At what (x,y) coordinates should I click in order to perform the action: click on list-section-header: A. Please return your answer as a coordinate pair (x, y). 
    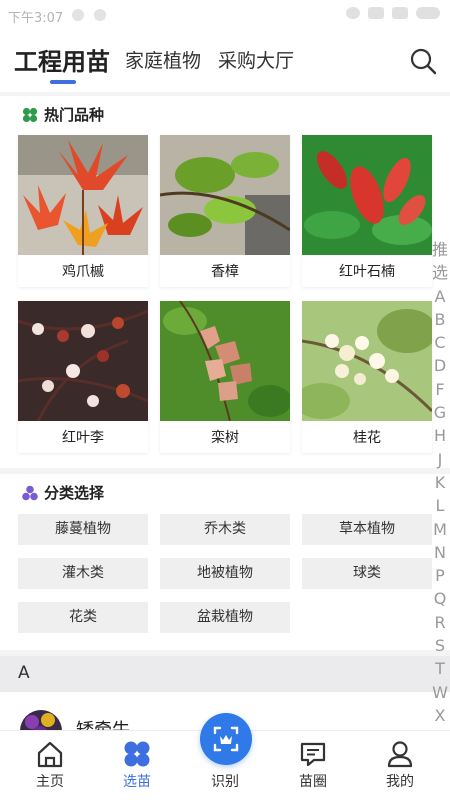
    Looking at the image, I should click on (225, 674).